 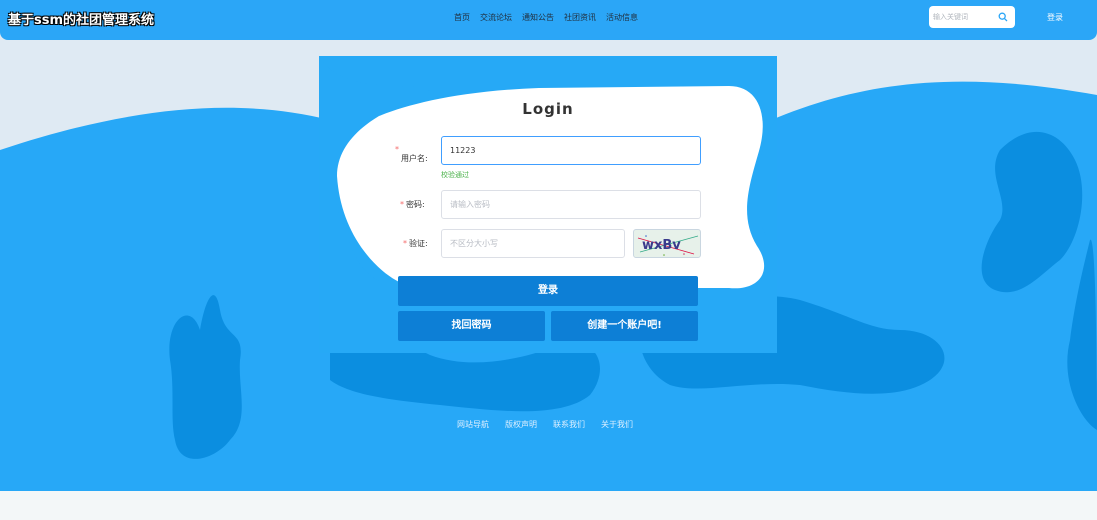 I want to click on register-button: 创建一个账户吧!, so click(x=624, y=326).